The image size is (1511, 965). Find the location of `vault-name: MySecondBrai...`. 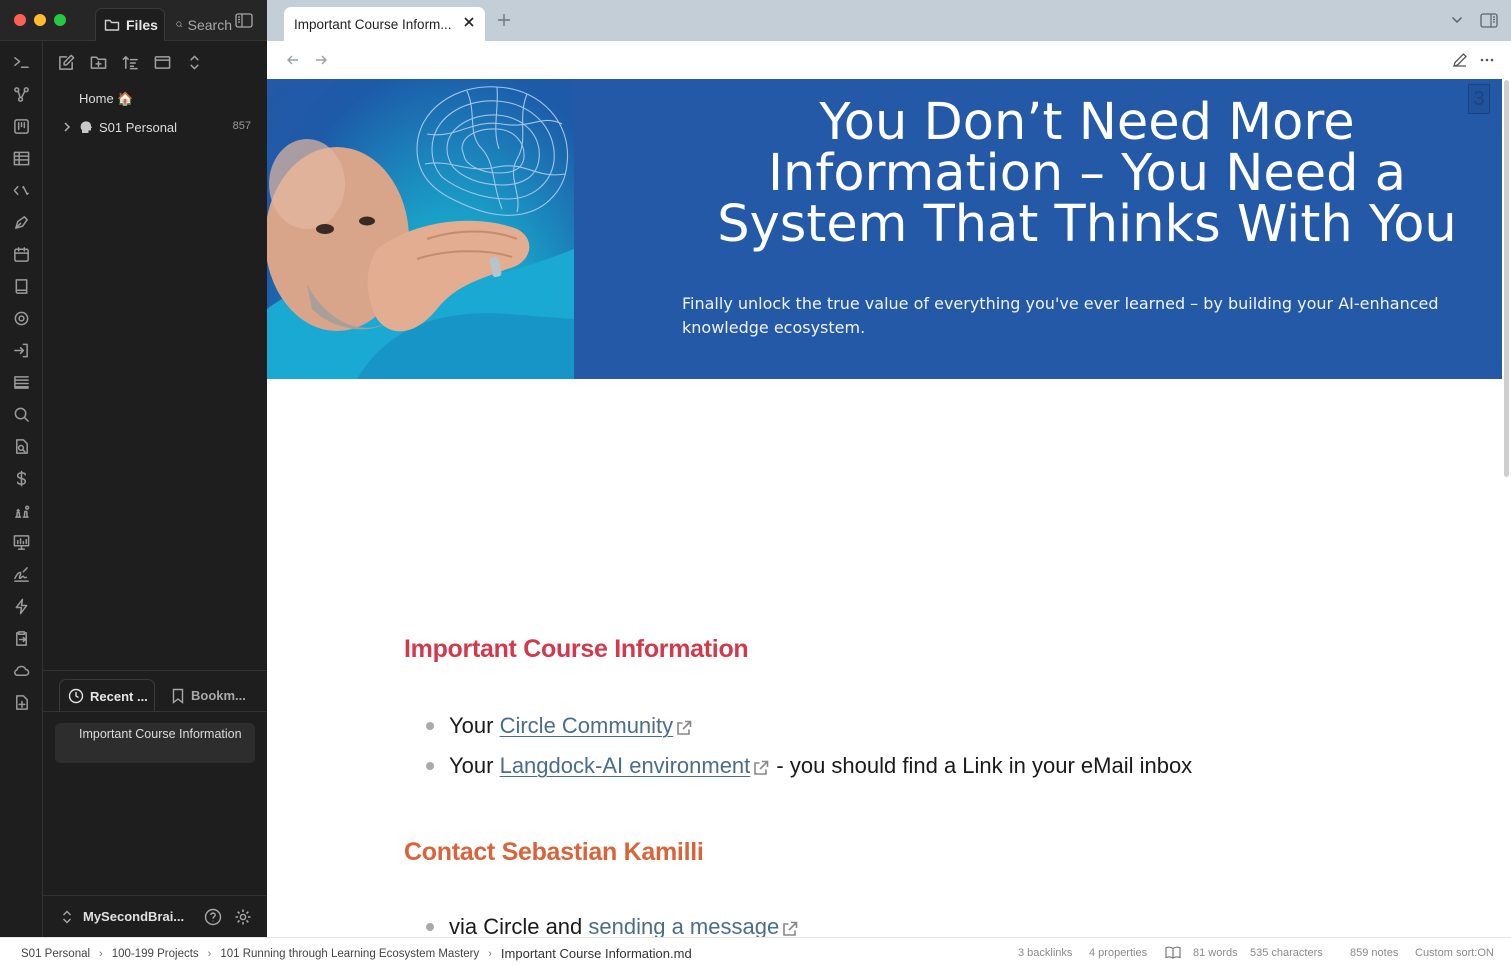

vault-name: MySecondBrai... is located at coordinates (133, 916).